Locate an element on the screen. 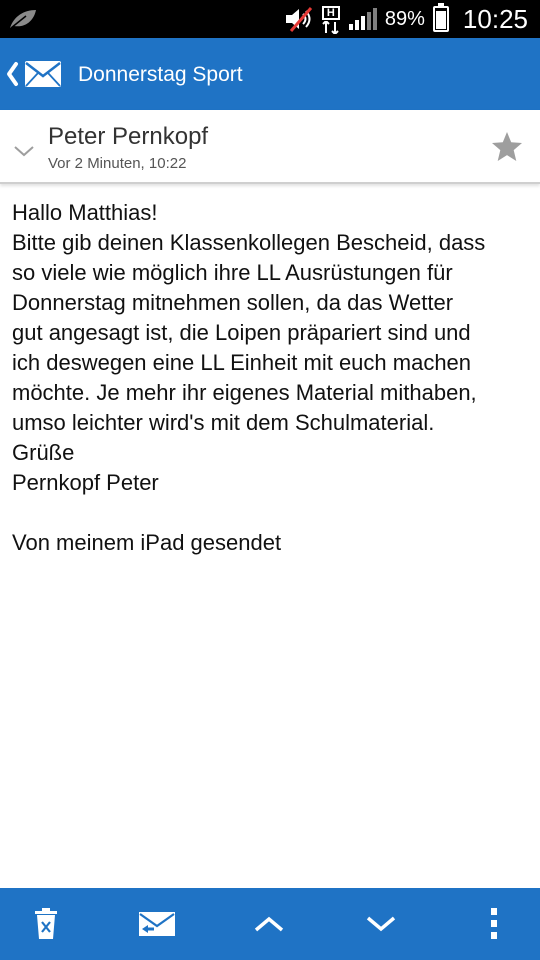  mail-icon is located at coordinates (43, 74).